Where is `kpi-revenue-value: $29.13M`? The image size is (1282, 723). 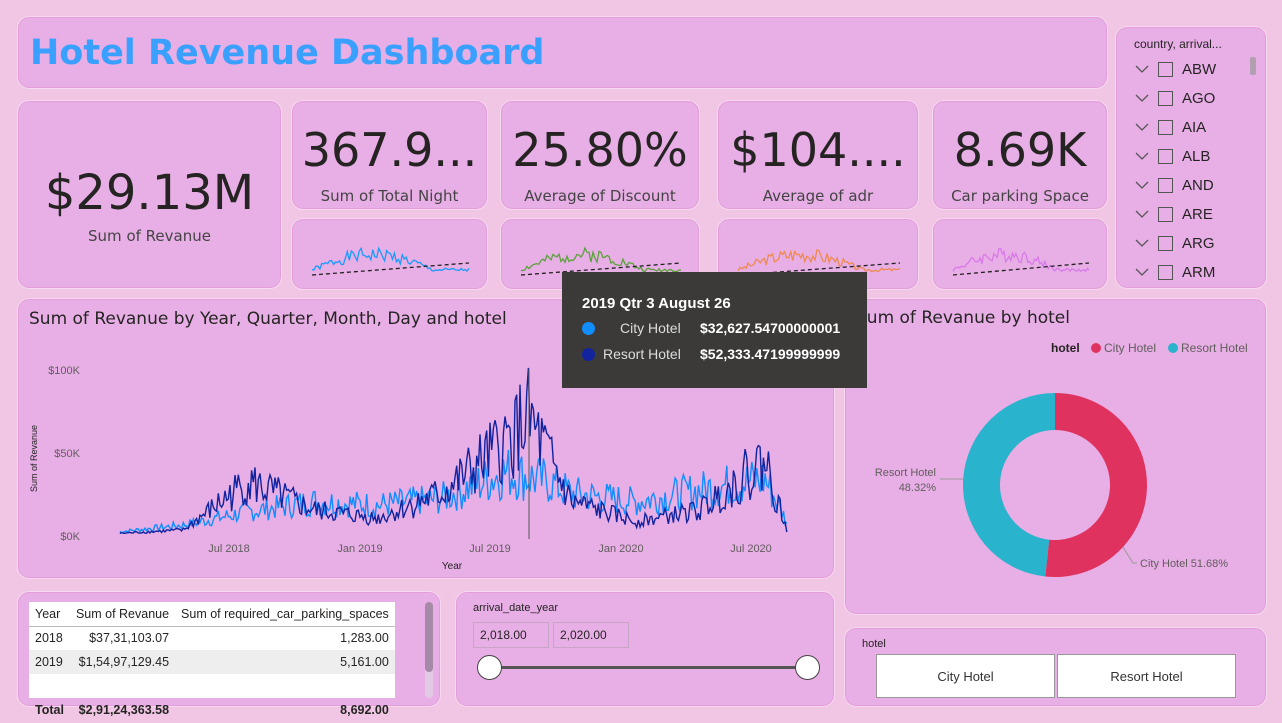 kpi-revenue-value: $29.13M is located at coordinates (149, 193).